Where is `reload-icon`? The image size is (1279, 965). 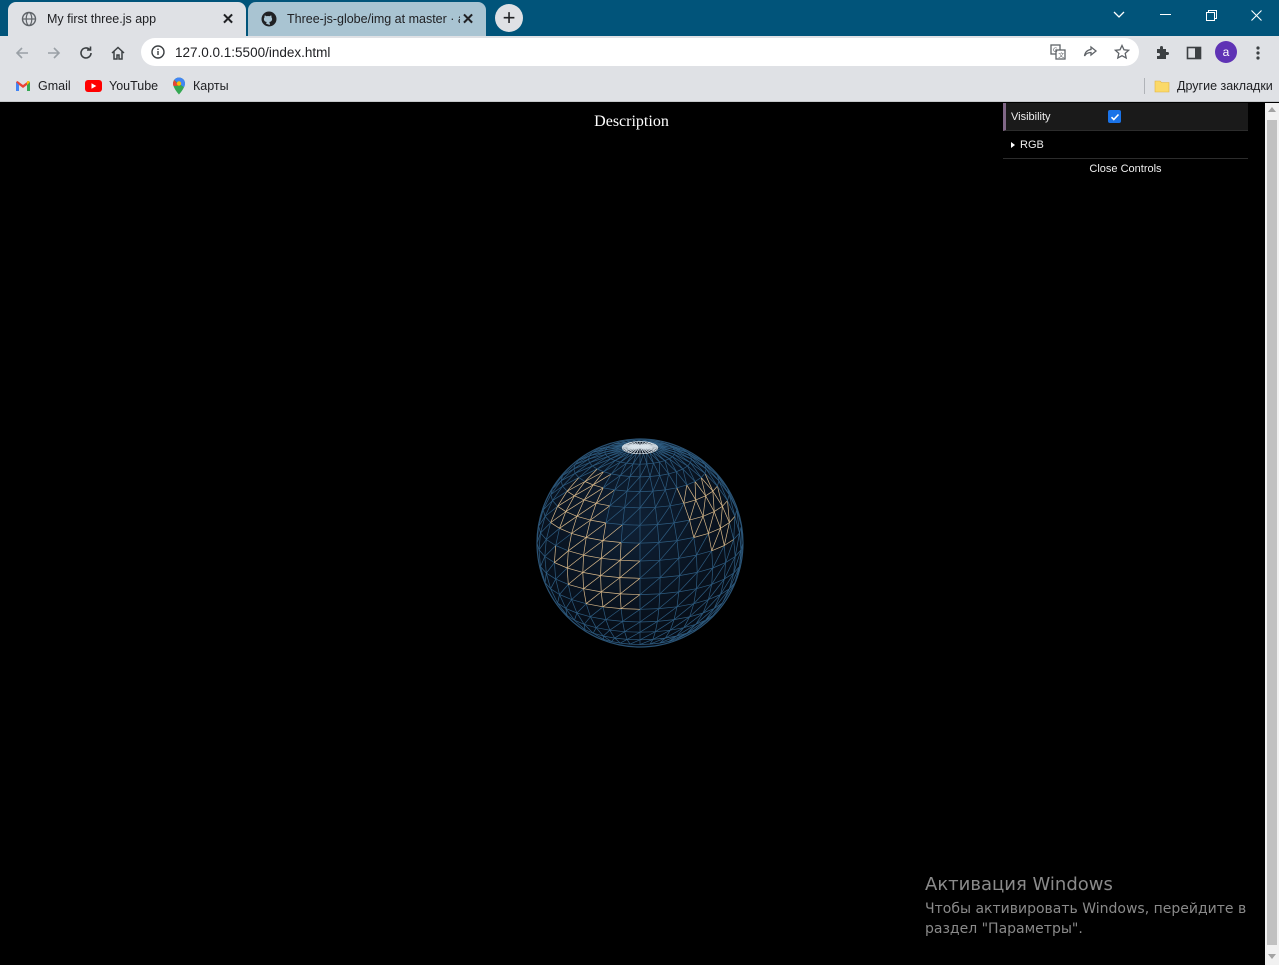
reload-icon is located at coordinates (86, 53).